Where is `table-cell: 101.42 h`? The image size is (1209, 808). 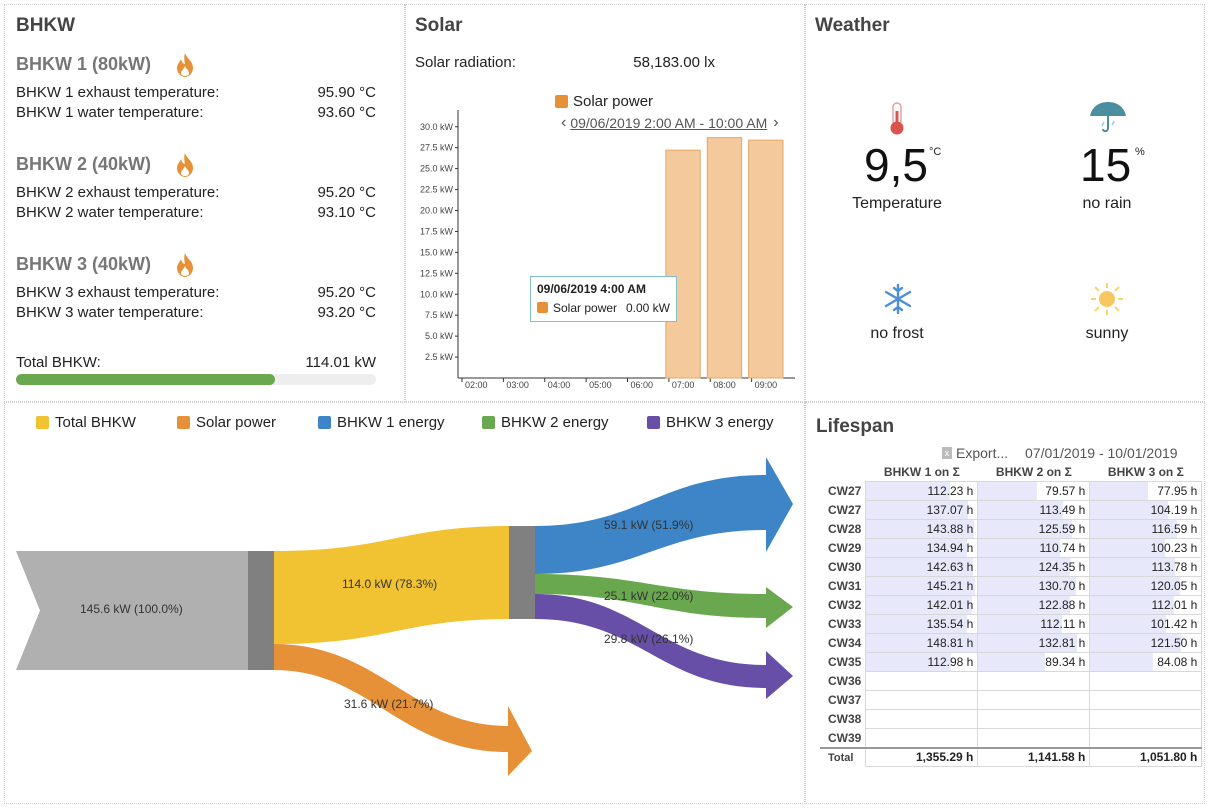 table-cell: 101.42 h is located at coordinates (1146, 624).